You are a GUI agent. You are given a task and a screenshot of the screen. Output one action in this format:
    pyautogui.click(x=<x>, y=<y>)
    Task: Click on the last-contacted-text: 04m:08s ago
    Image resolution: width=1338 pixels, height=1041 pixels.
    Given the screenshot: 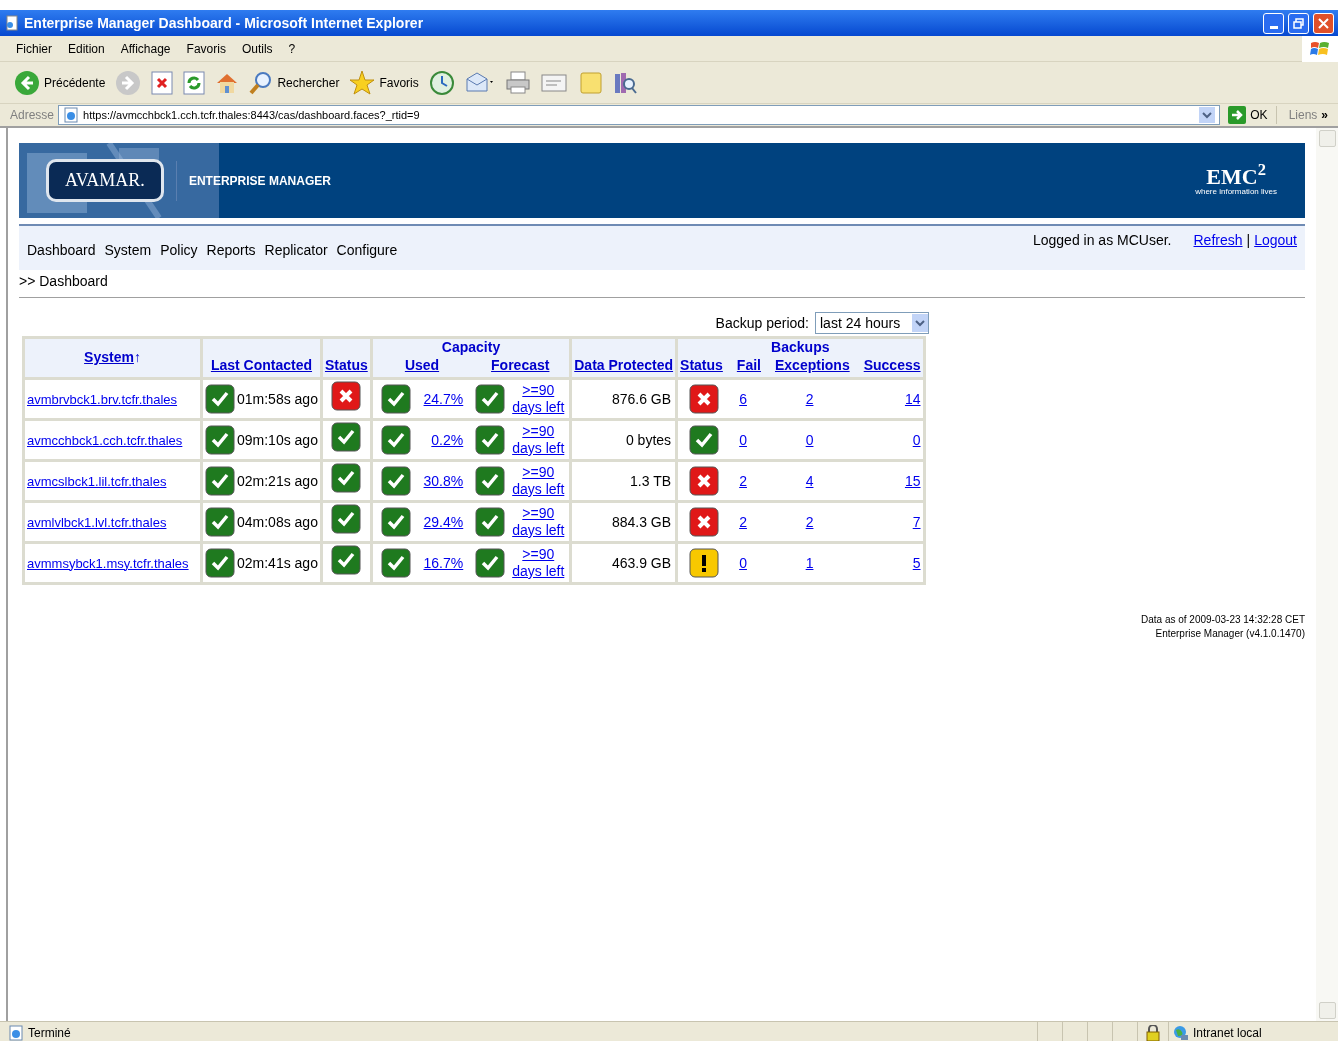 What is the action you would take?
    pyautogui.click(x=277, y=522)
    